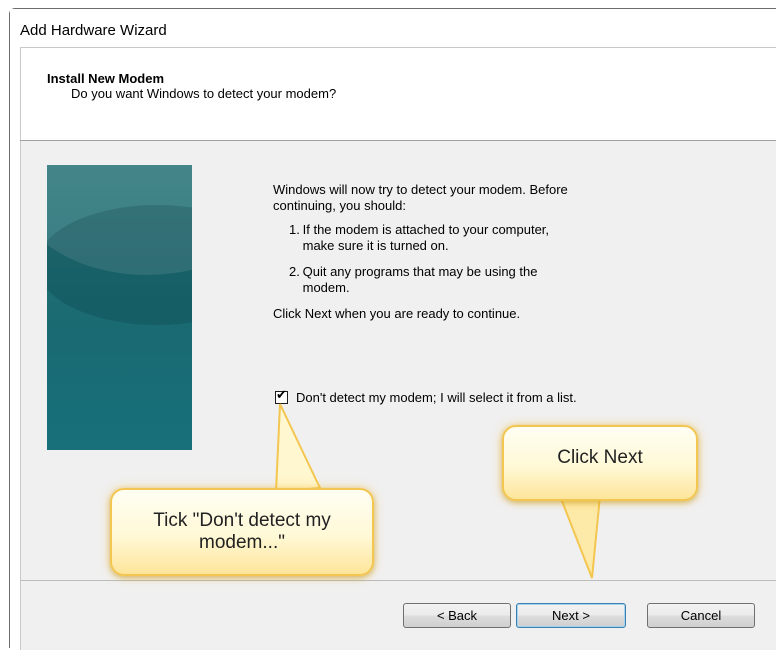 The image size is (776, 650). I want to click on dont-detect-checkbox: ✔, so click(281, 396).